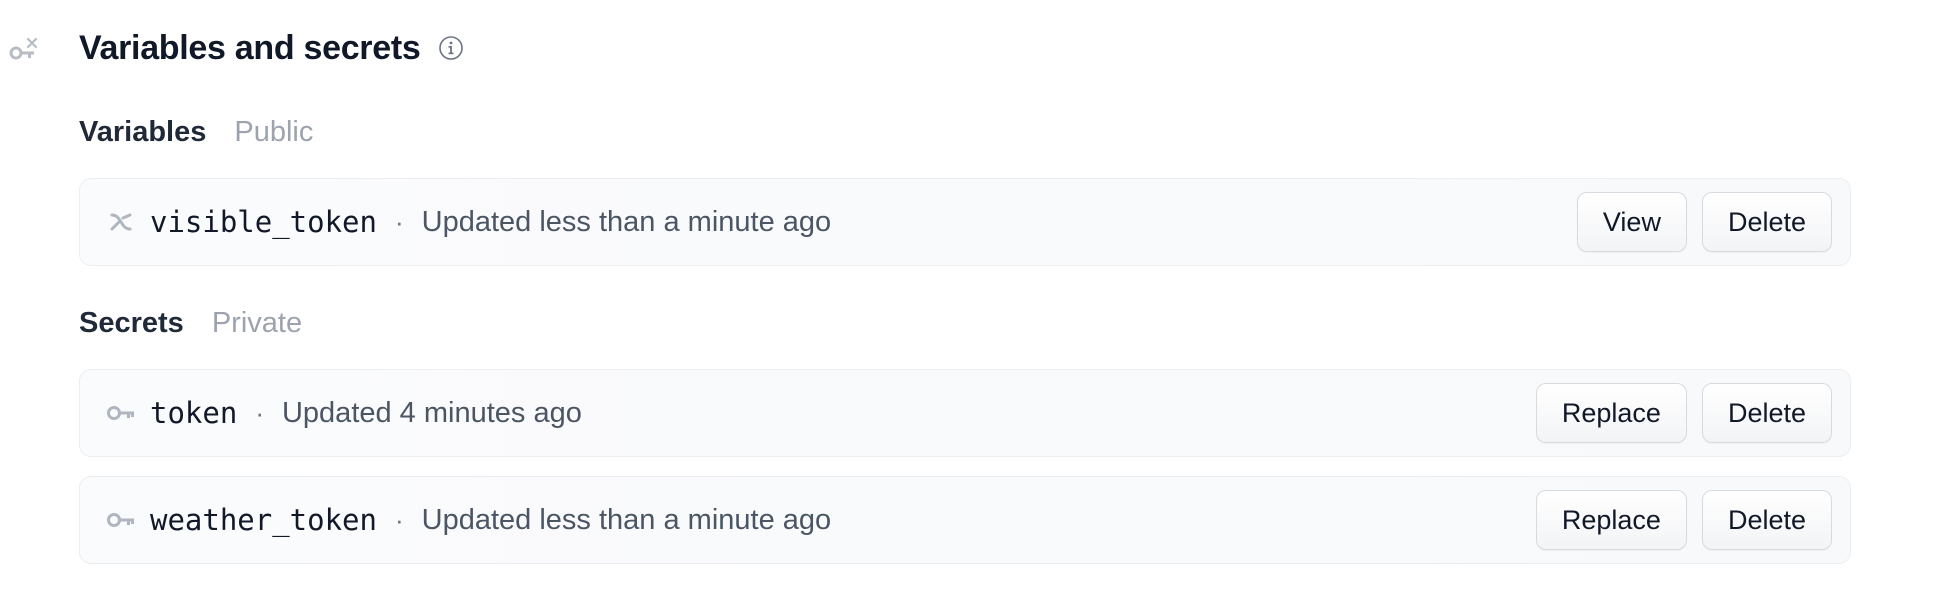  I want to click on key-variable-icon, so click(24, 49).